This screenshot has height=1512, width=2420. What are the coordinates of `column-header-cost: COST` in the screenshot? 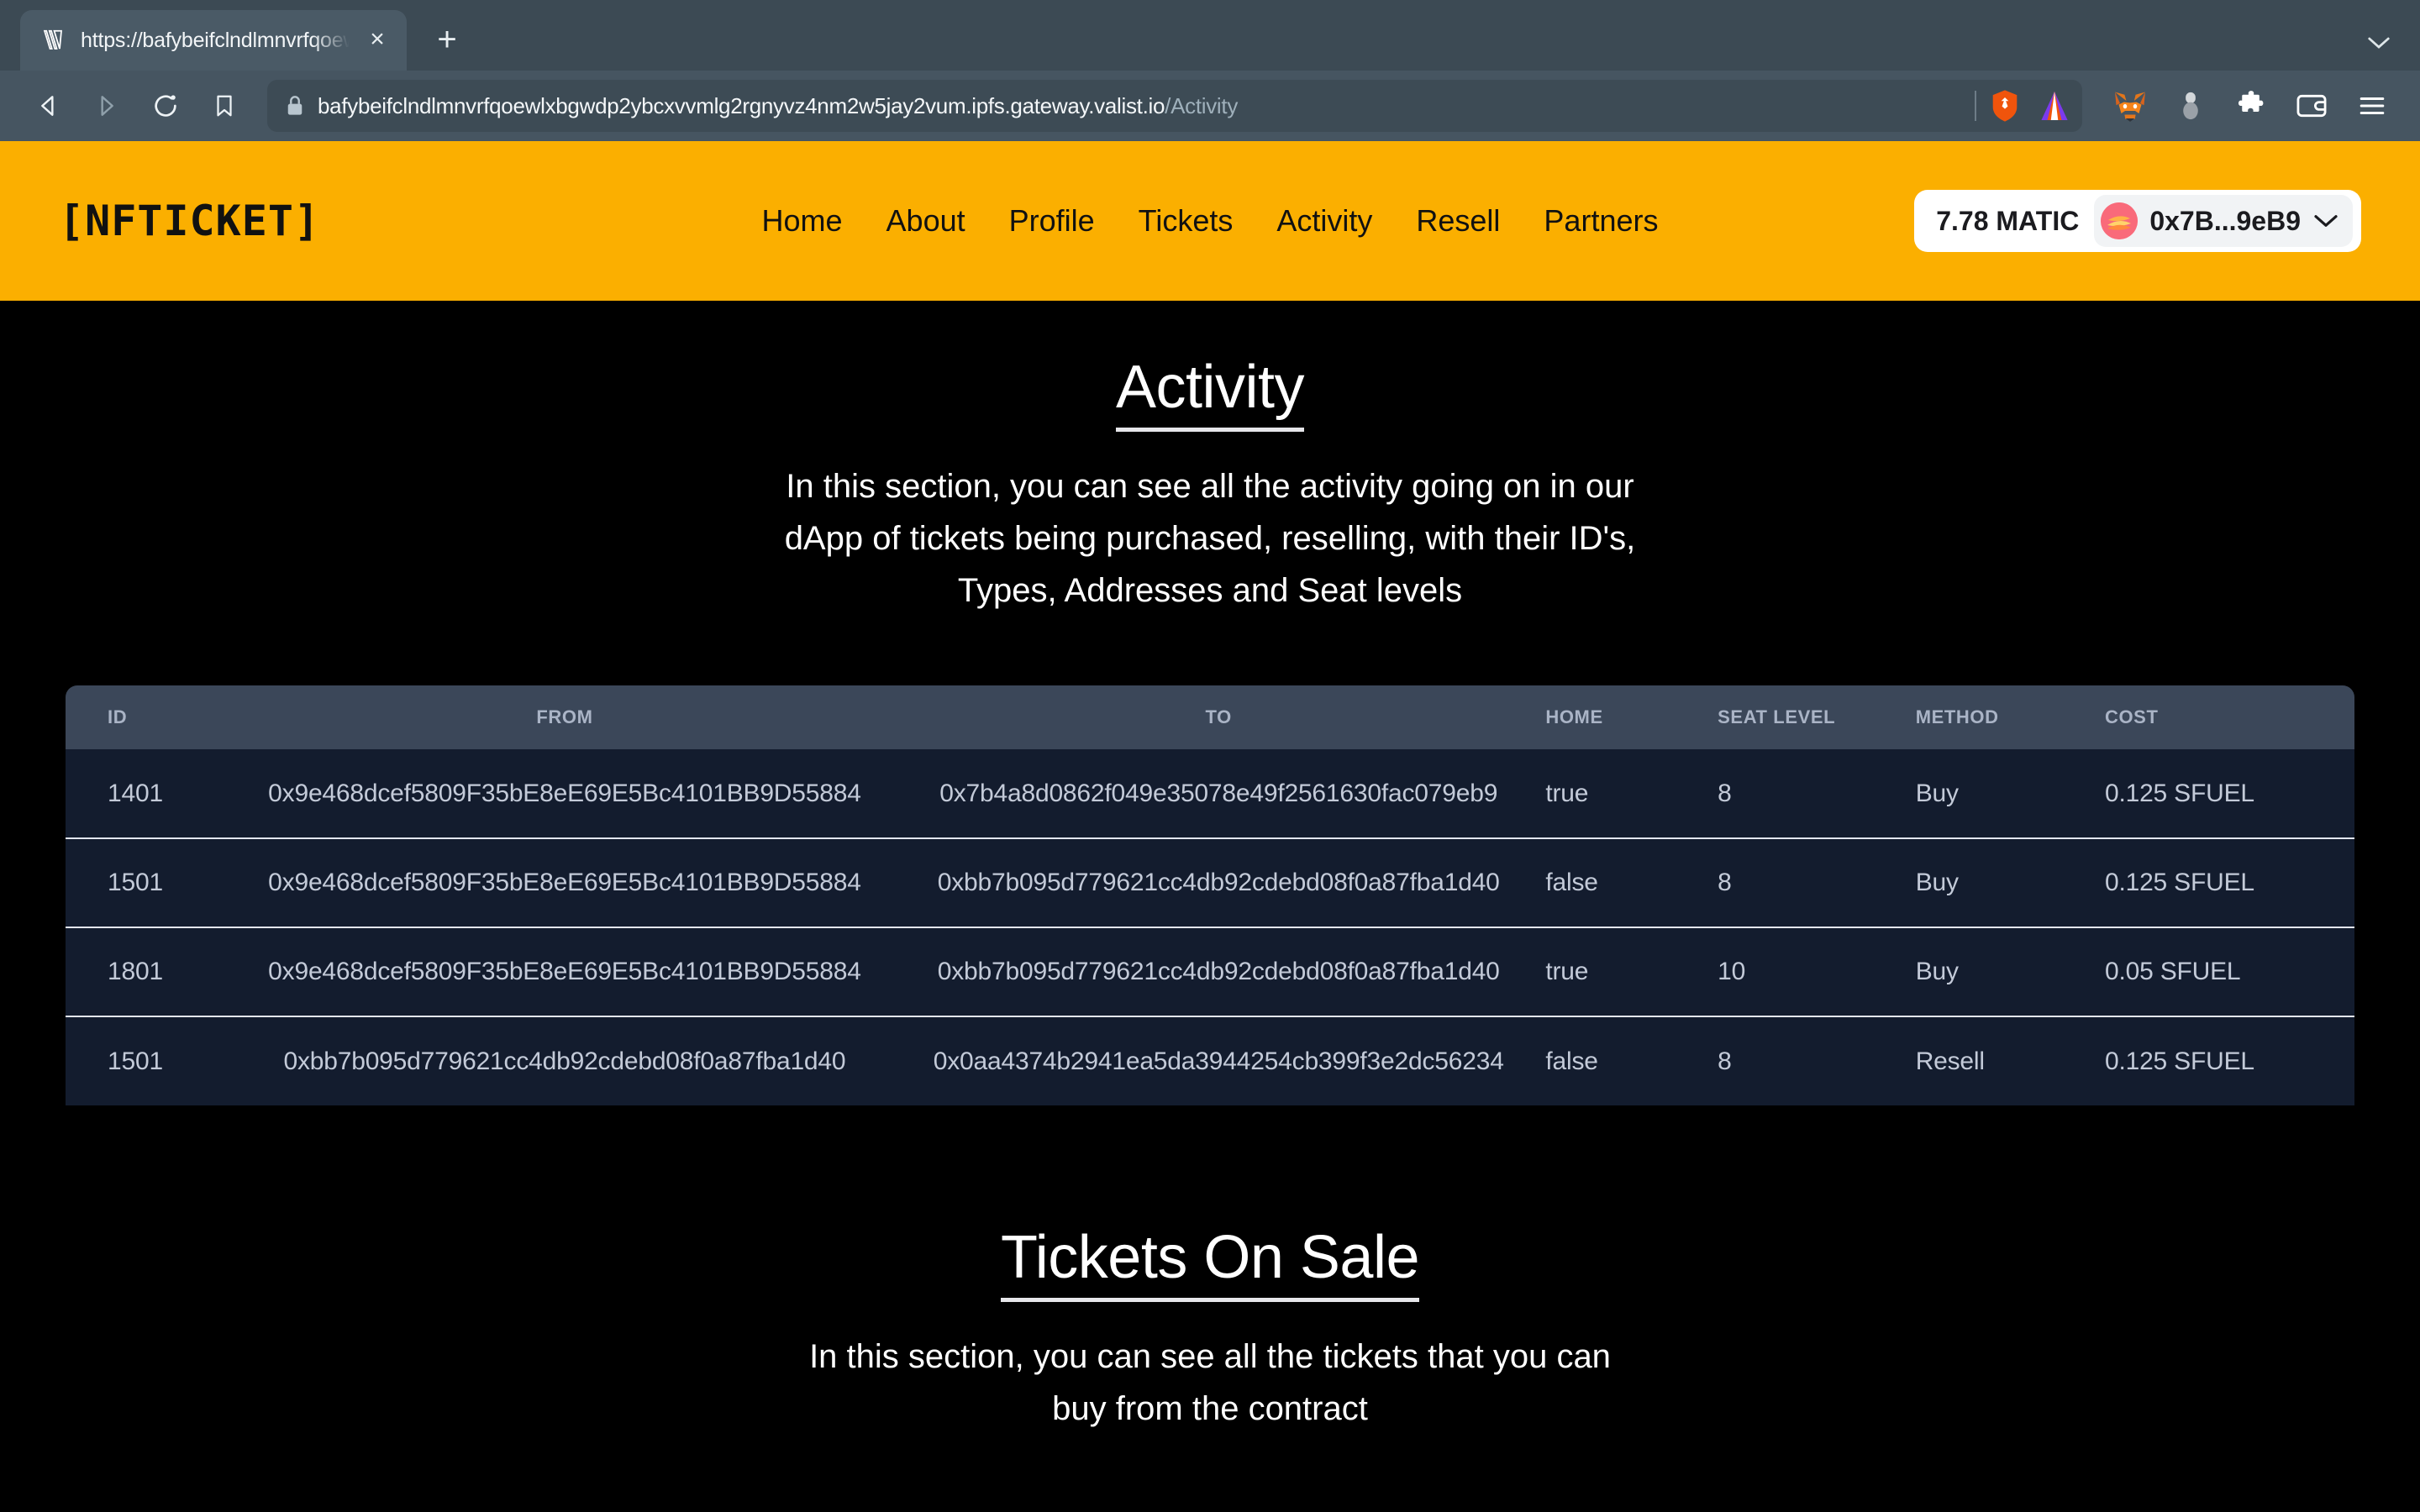 It's located at (2229, 717).